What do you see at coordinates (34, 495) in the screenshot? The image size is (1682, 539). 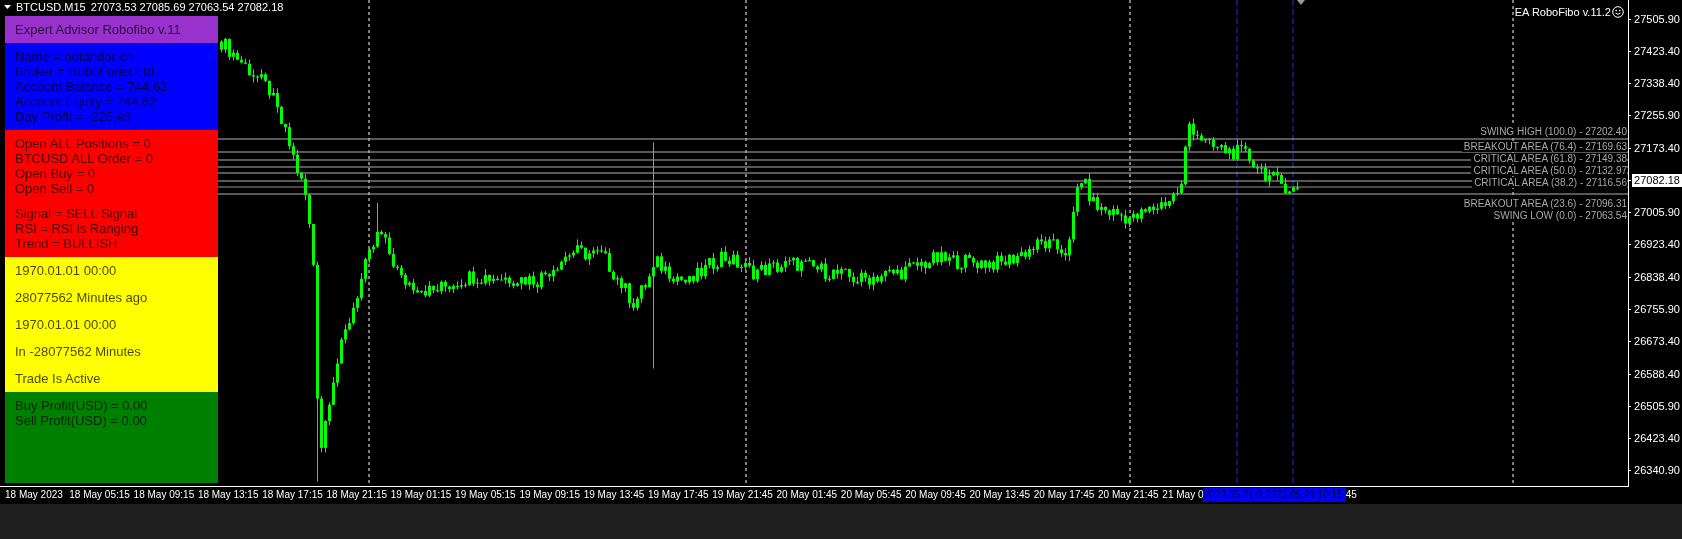 I see `time-label: 18 May 2023` at bounding box center [34, 495].